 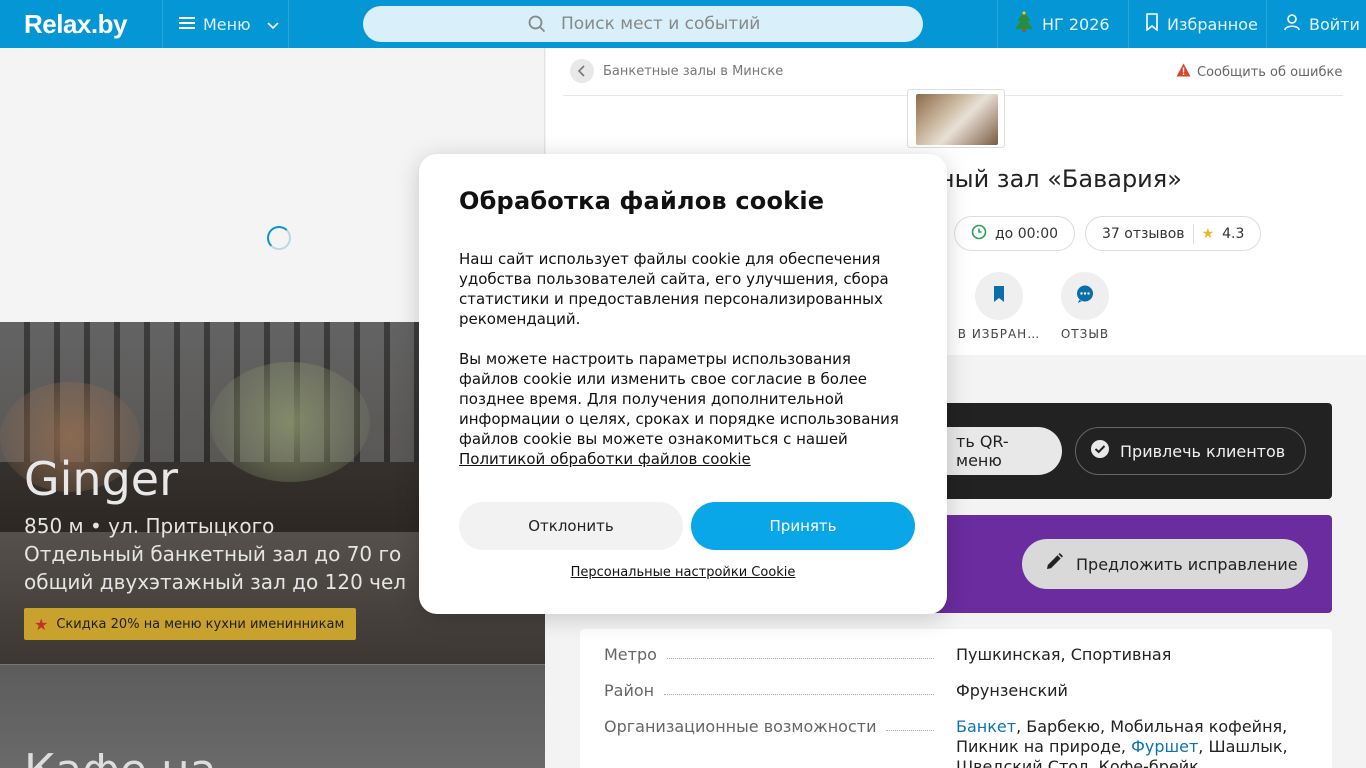 I want to click on menu-label: Меню, so click(x=227, y=24).